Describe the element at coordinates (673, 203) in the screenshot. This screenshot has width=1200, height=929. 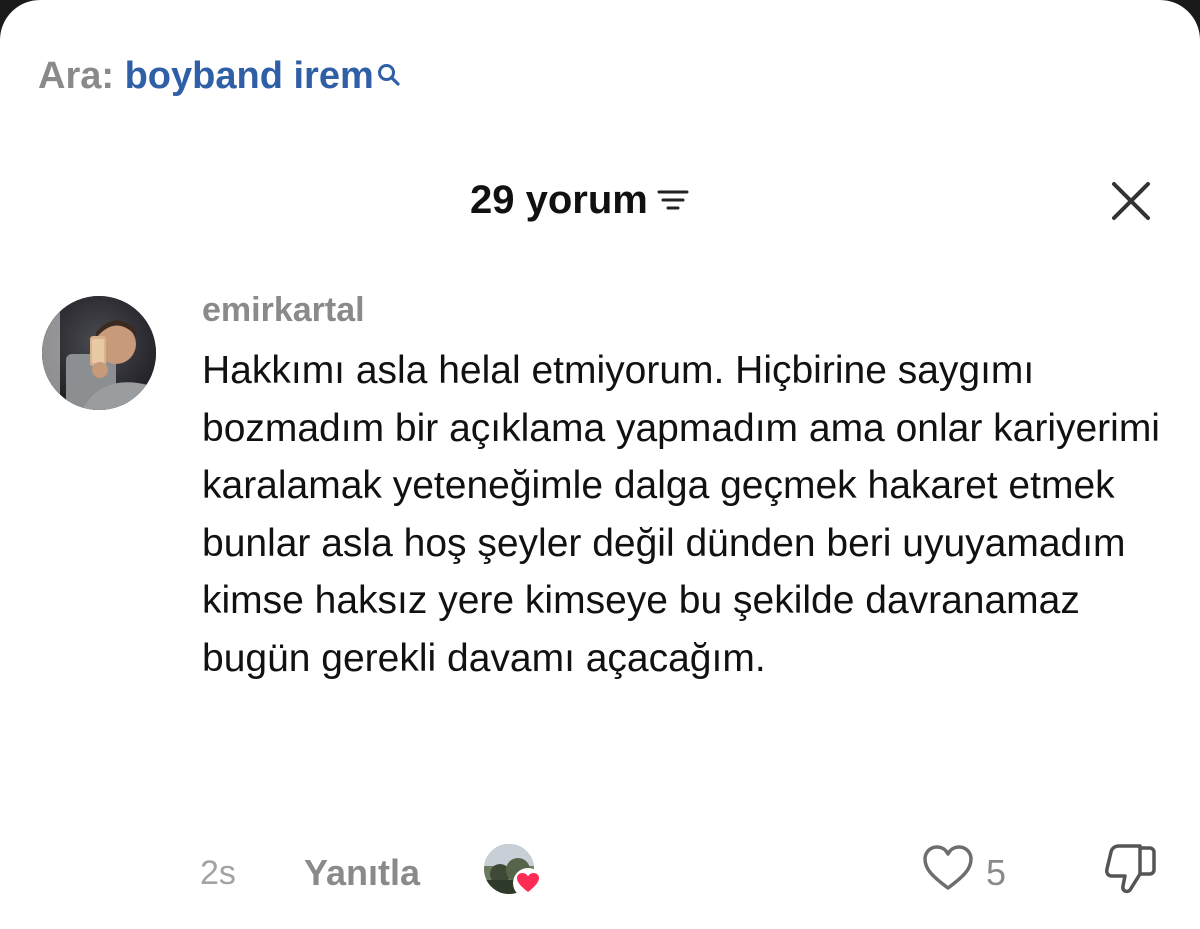
I see `filter-icon` at that location.